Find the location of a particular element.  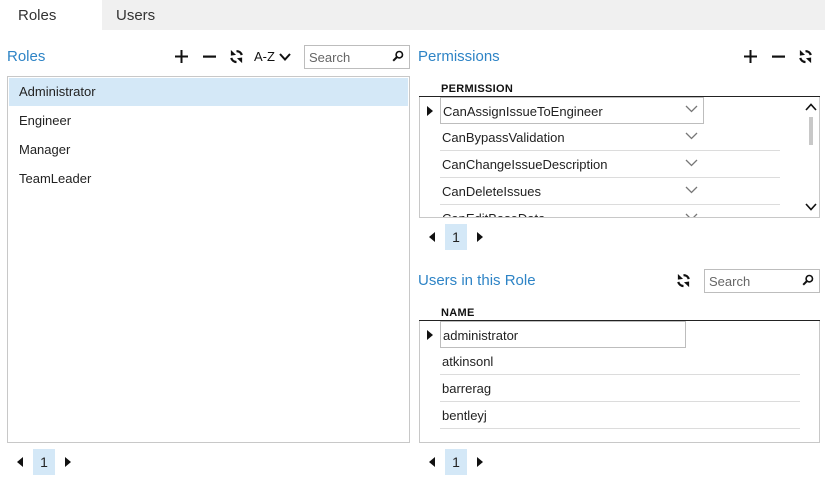

permissions-pager: 1 is located at coordinates (456, 237).